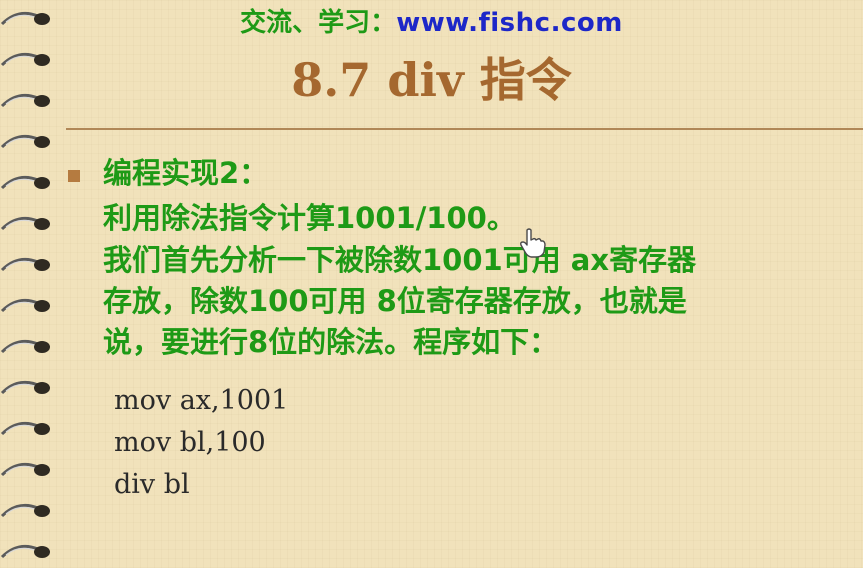 This screenshot has width=863, height=568. Describe the element at coordinates (190, 442) in the screenshot. I see `code-line: mov bl,100` at that location.